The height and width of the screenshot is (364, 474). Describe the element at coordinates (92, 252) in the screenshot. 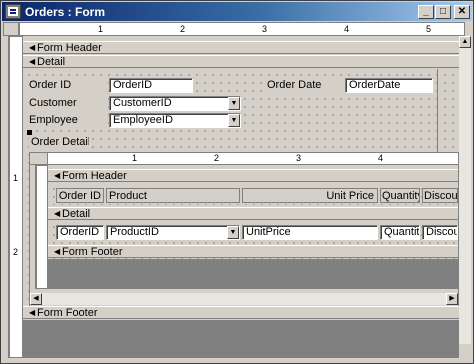

I see `subform-footer-label: Form Footer` at that location.